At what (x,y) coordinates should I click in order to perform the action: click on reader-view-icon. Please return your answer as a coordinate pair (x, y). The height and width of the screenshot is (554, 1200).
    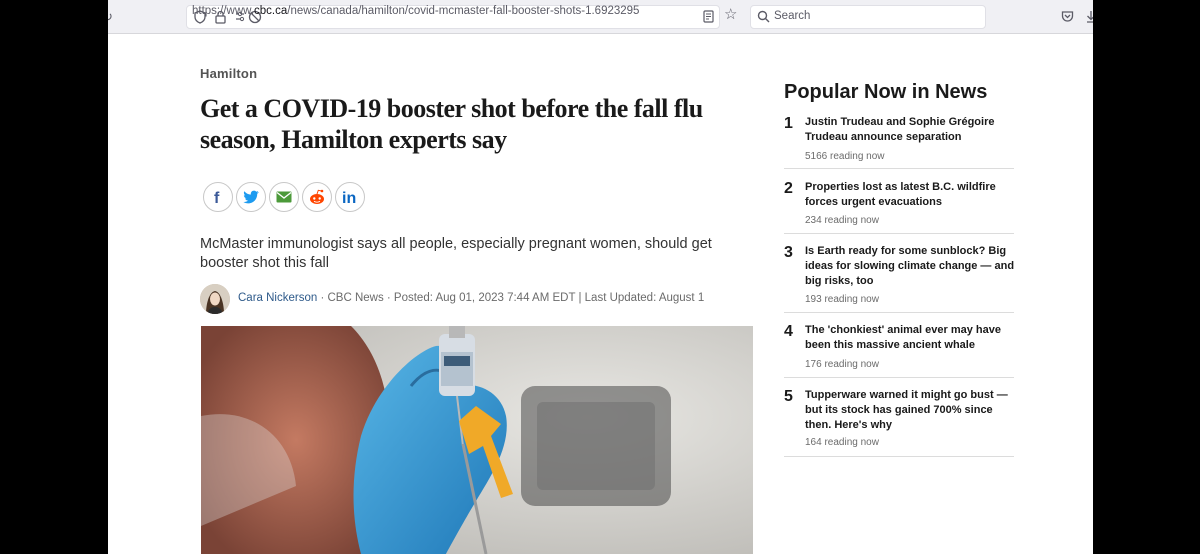
    Looking at the image, I should click on (708, 16).